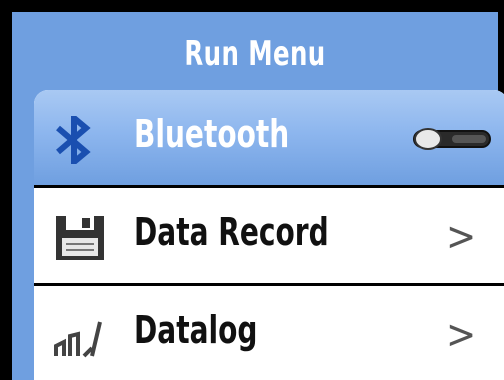 This screenshot has width=504, height=380. What do you see at coordinates (78, 339) in the screenshot?
I see `datalog-chart-icon` at bounding box center [78, 339].